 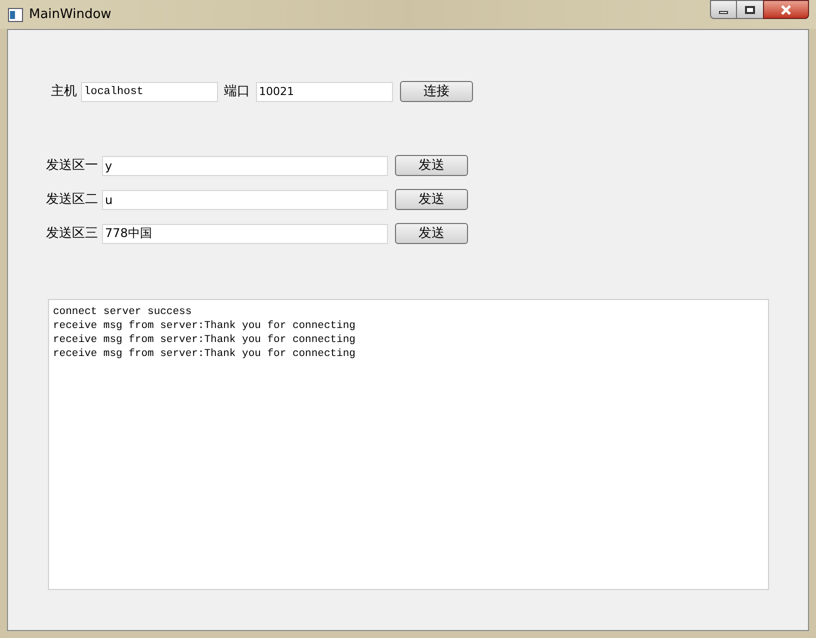 I want to click on send-field: y, so click(x=245, y=166).